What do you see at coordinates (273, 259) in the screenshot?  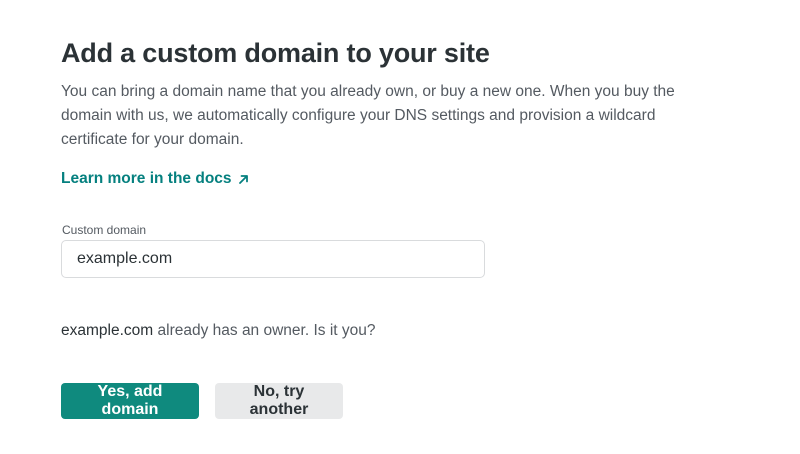 I see `custom-domain-input` at bounding box center [273, 259].